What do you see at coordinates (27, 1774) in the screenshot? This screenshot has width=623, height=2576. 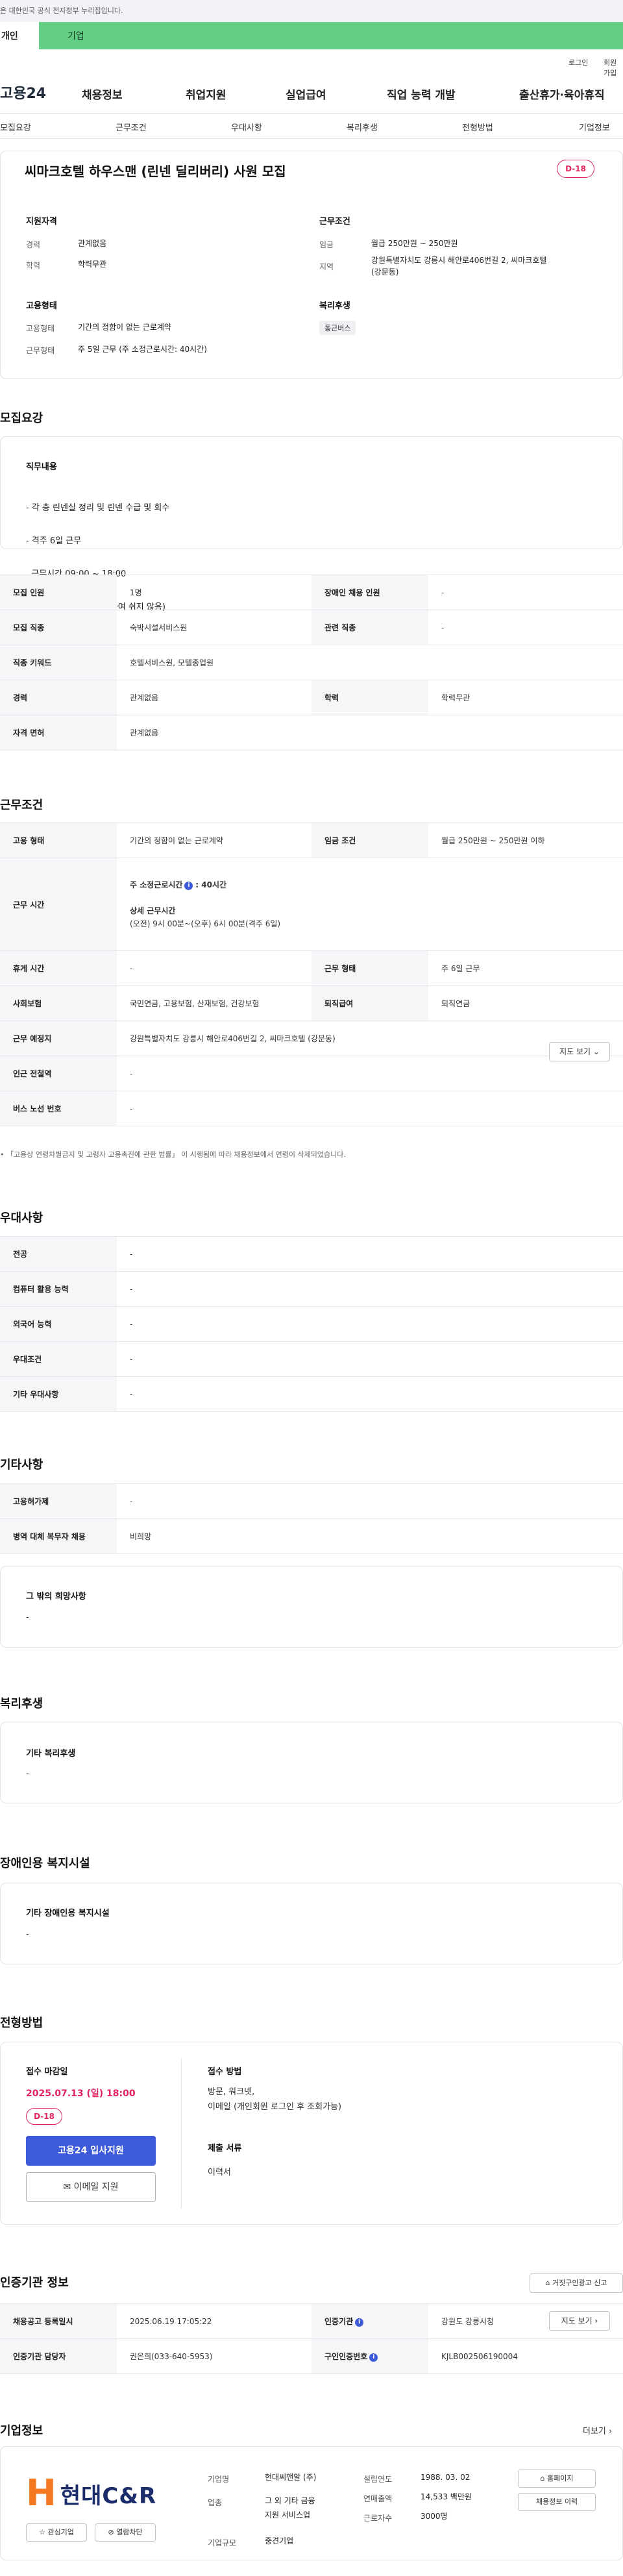 I see `welfare-box-value: -` at bounding box center [27, 1774].